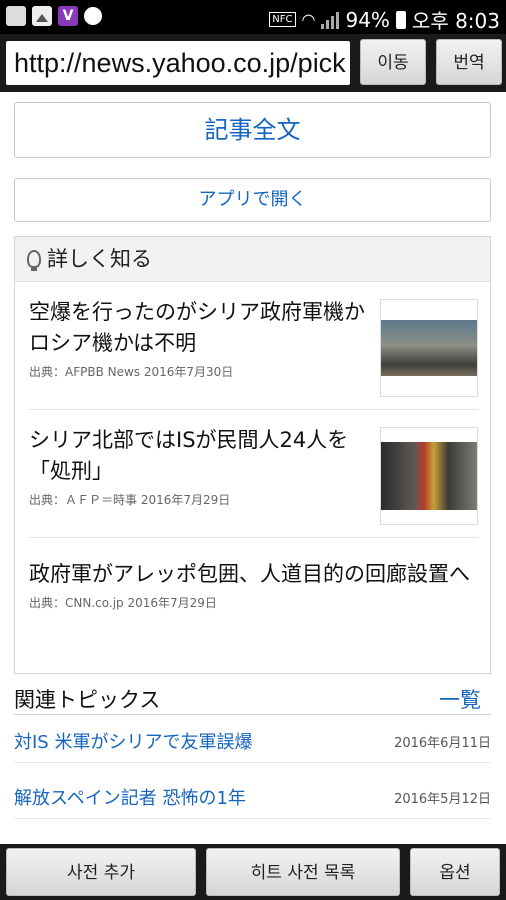  What do you see at coordinates (252, 130) in the screenshot?
I see `full-article-button: 記事全文` at bounding box center [252, 130].